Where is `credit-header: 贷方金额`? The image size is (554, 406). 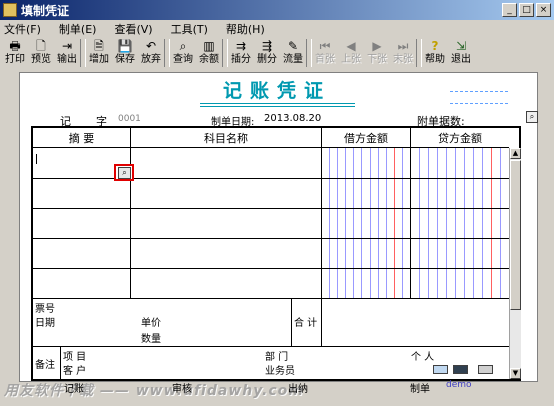 credit-header: 贷方金额 is located at coordinates (460, 138).